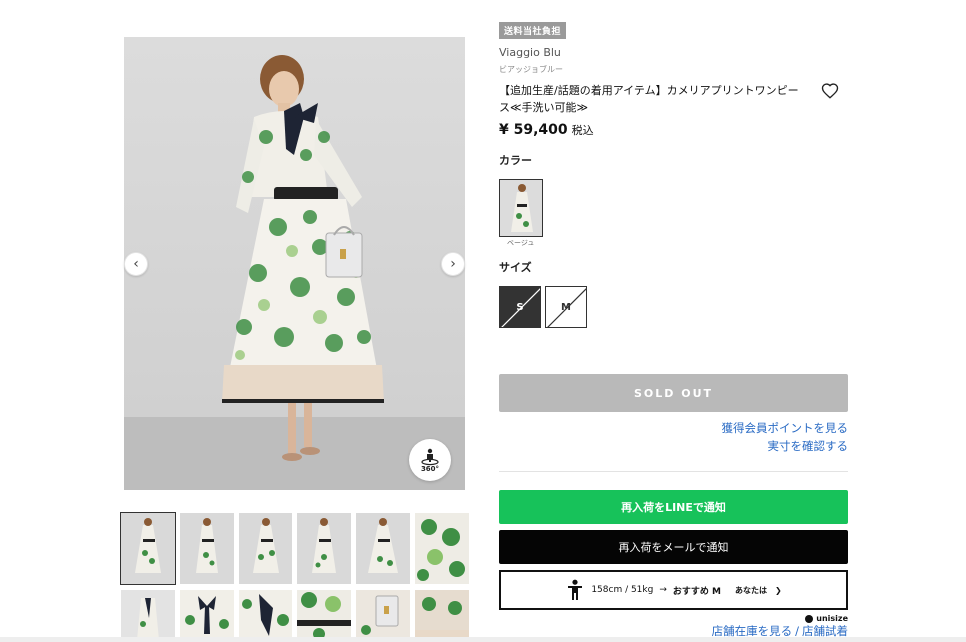  I want to click on color-option-beige, so click(521, 208).